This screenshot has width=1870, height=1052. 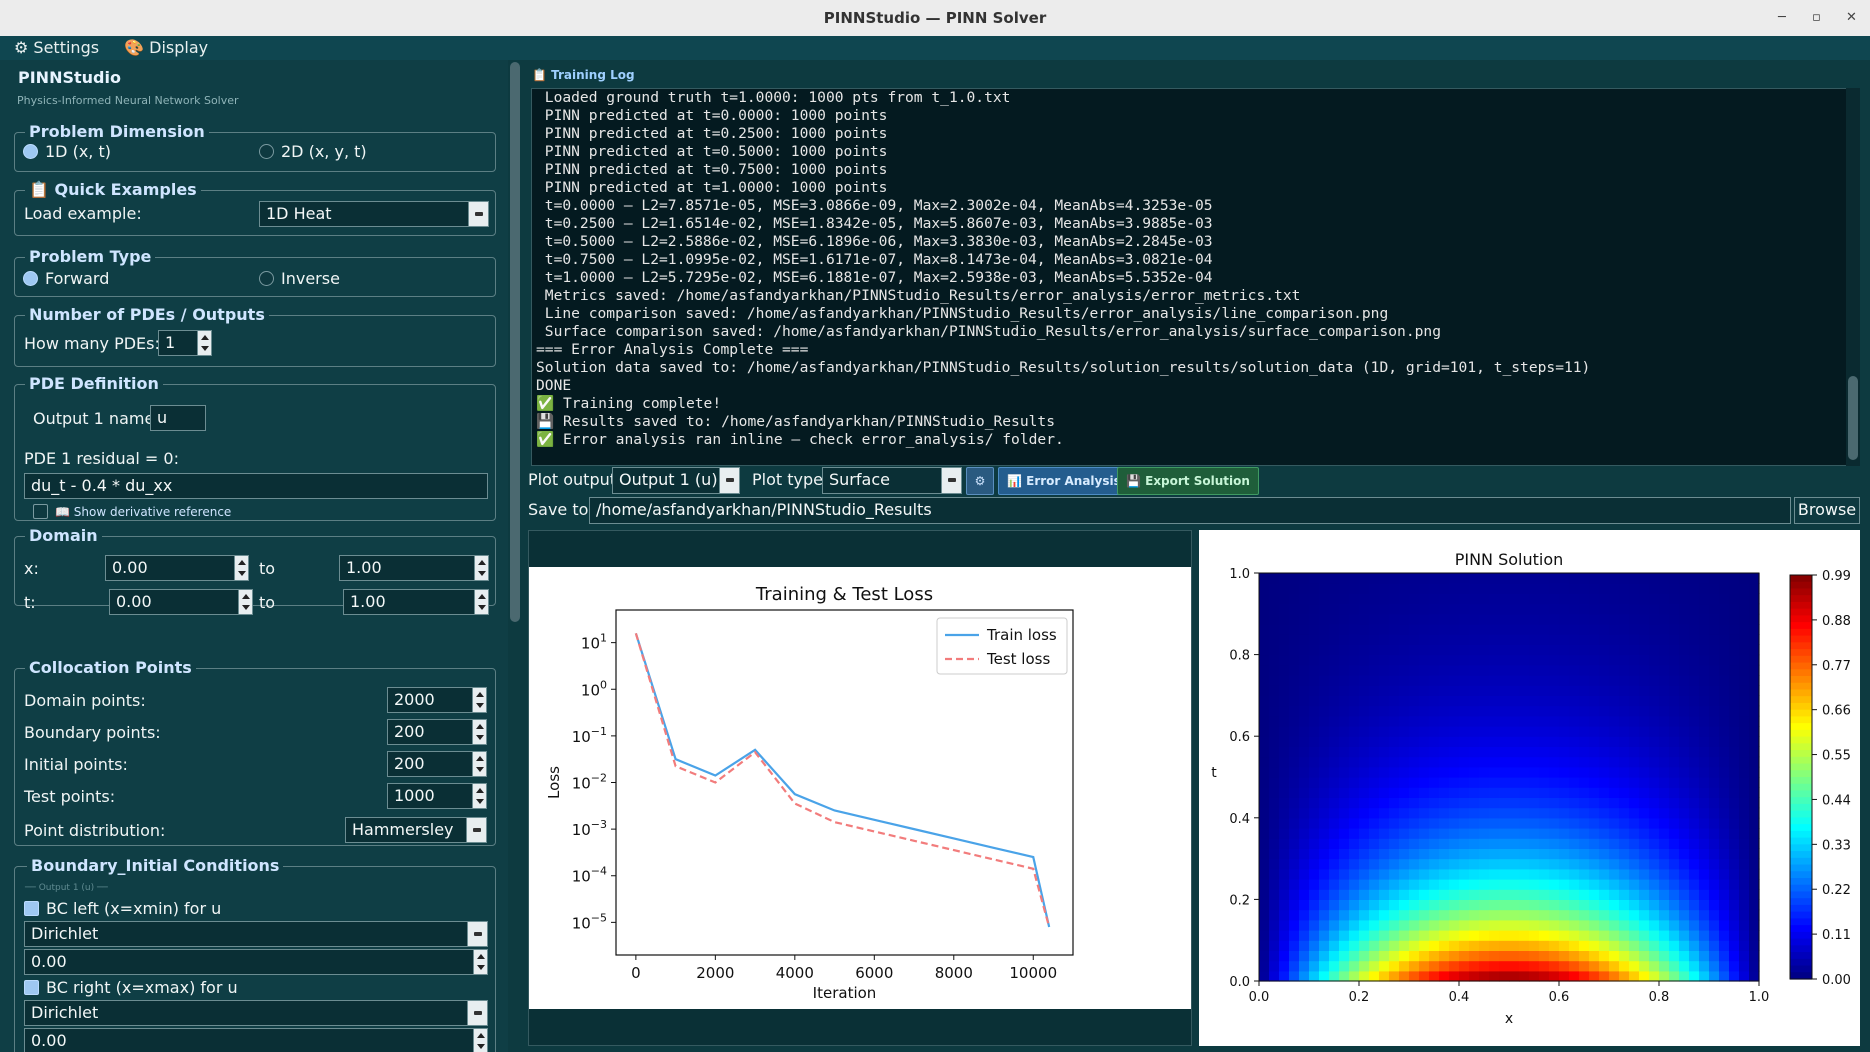 I want to click on t-max-spinbox: 1.00, so click(x=416, y=602).